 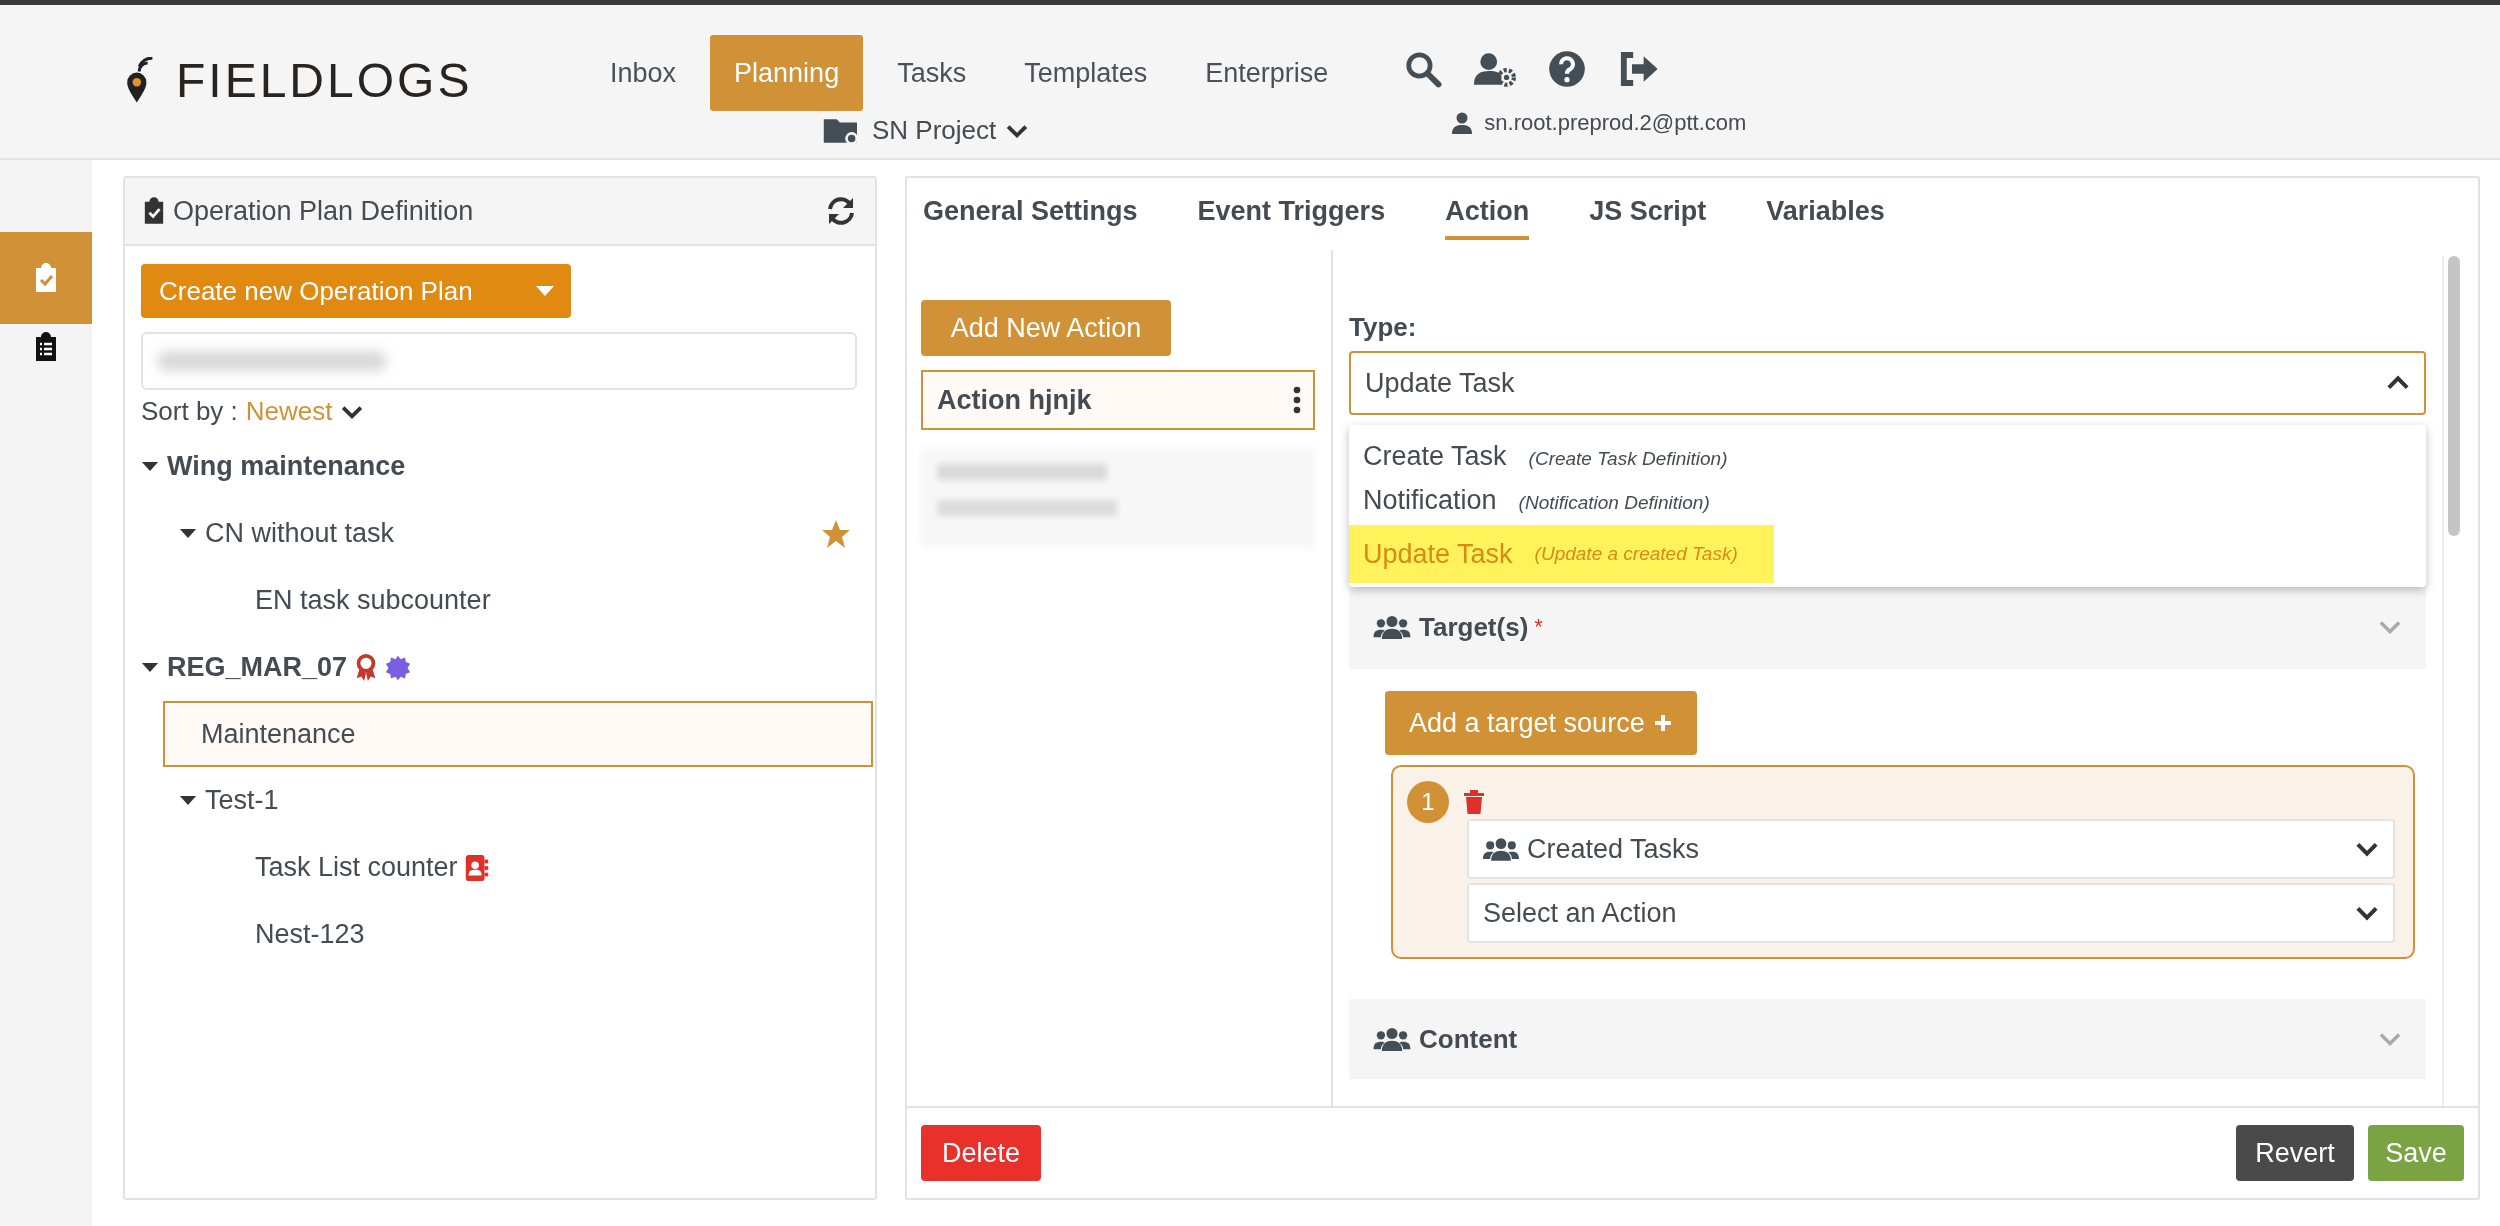 What do you see at coordinates (500, 533) in the screenshot?
I see `tree-row: CN without task` at bounding box center [500, 533].